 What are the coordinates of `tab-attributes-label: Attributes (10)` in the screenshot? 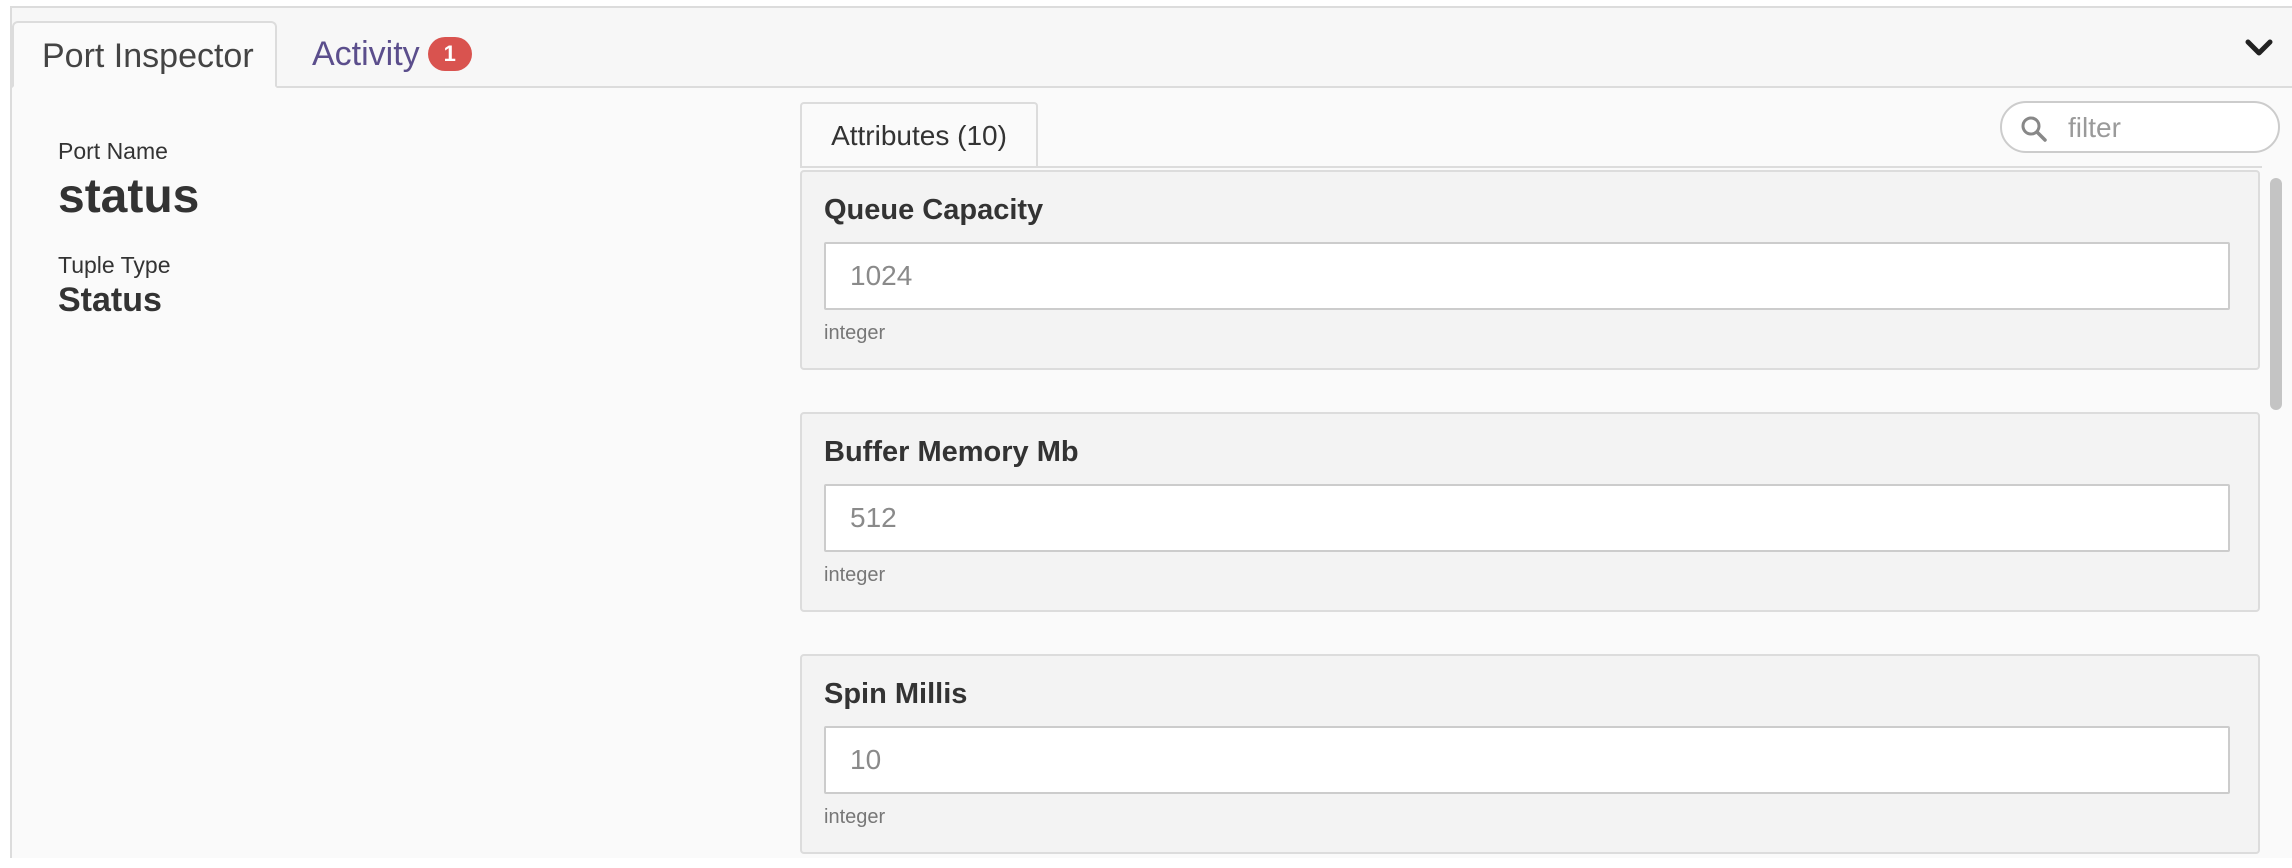 It's located at (919, 135).